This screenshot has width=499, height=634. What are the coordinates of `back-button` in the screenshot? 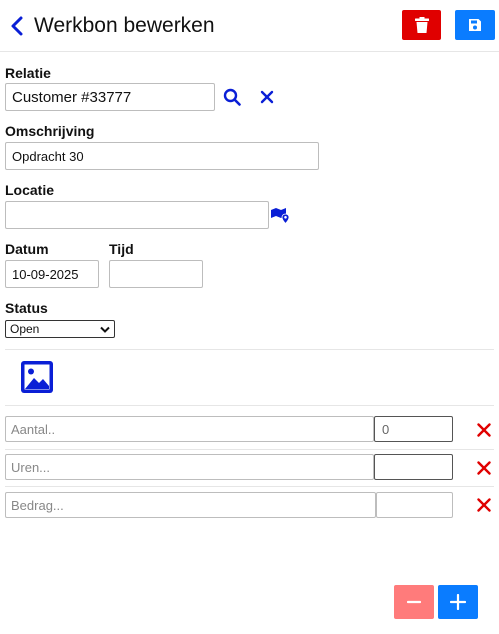 It's located at (18, 26).